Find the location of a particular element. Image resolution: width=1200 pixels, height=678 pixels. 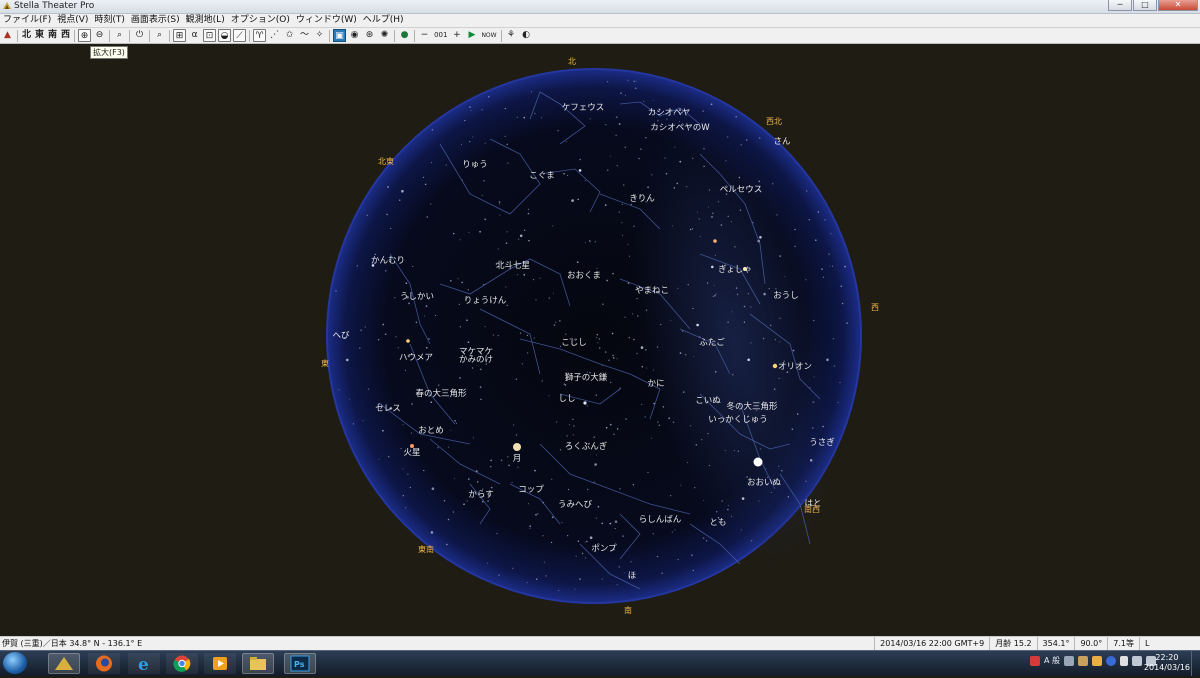

view-east-button: 東 is located at coordinates (39, 35).